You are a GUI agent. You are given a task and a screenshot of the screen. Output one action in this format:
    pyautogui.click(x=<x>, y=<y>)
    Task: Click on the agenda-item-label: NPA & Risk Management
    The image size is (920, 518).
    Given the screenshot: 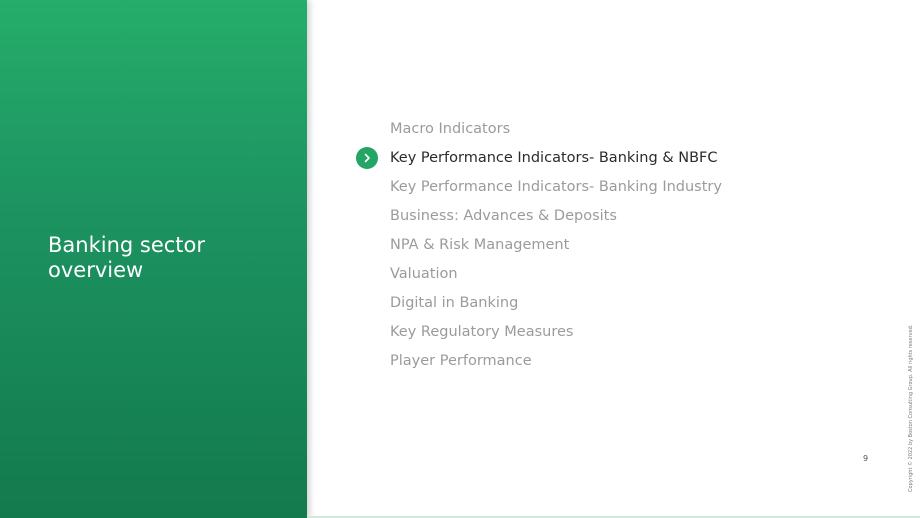 What is the action you would take?
    pyautogui.click(x=480, y=245)
    